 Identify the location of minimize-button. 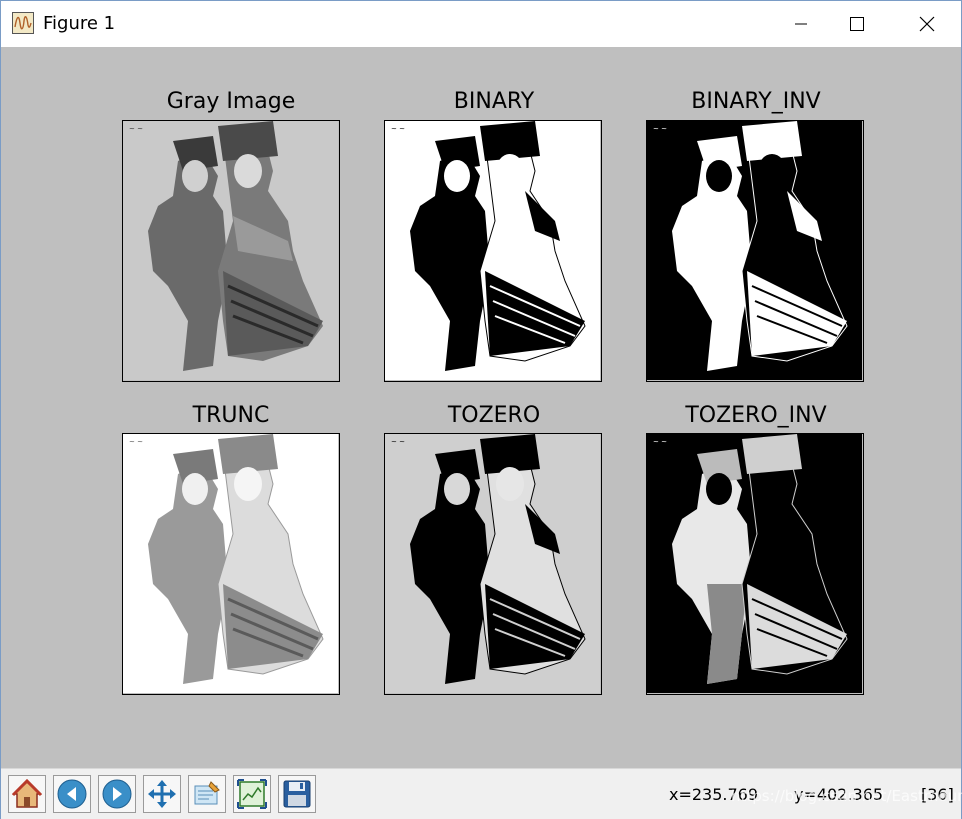
(801, 24).